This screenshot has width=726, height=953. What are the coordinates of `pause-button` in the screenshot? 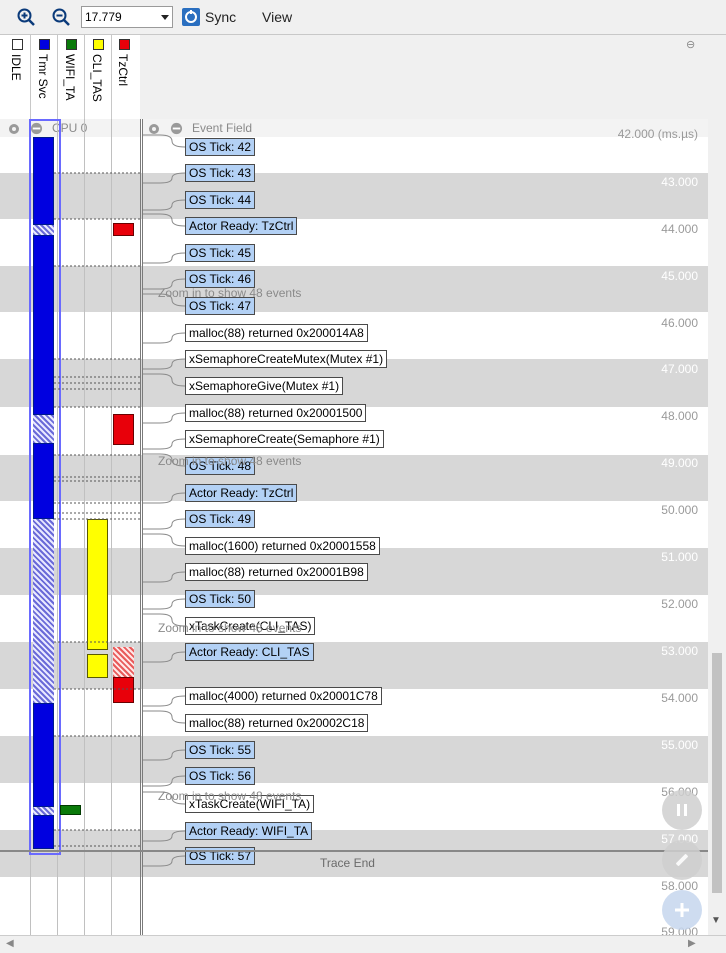 It's located at (682, 810).